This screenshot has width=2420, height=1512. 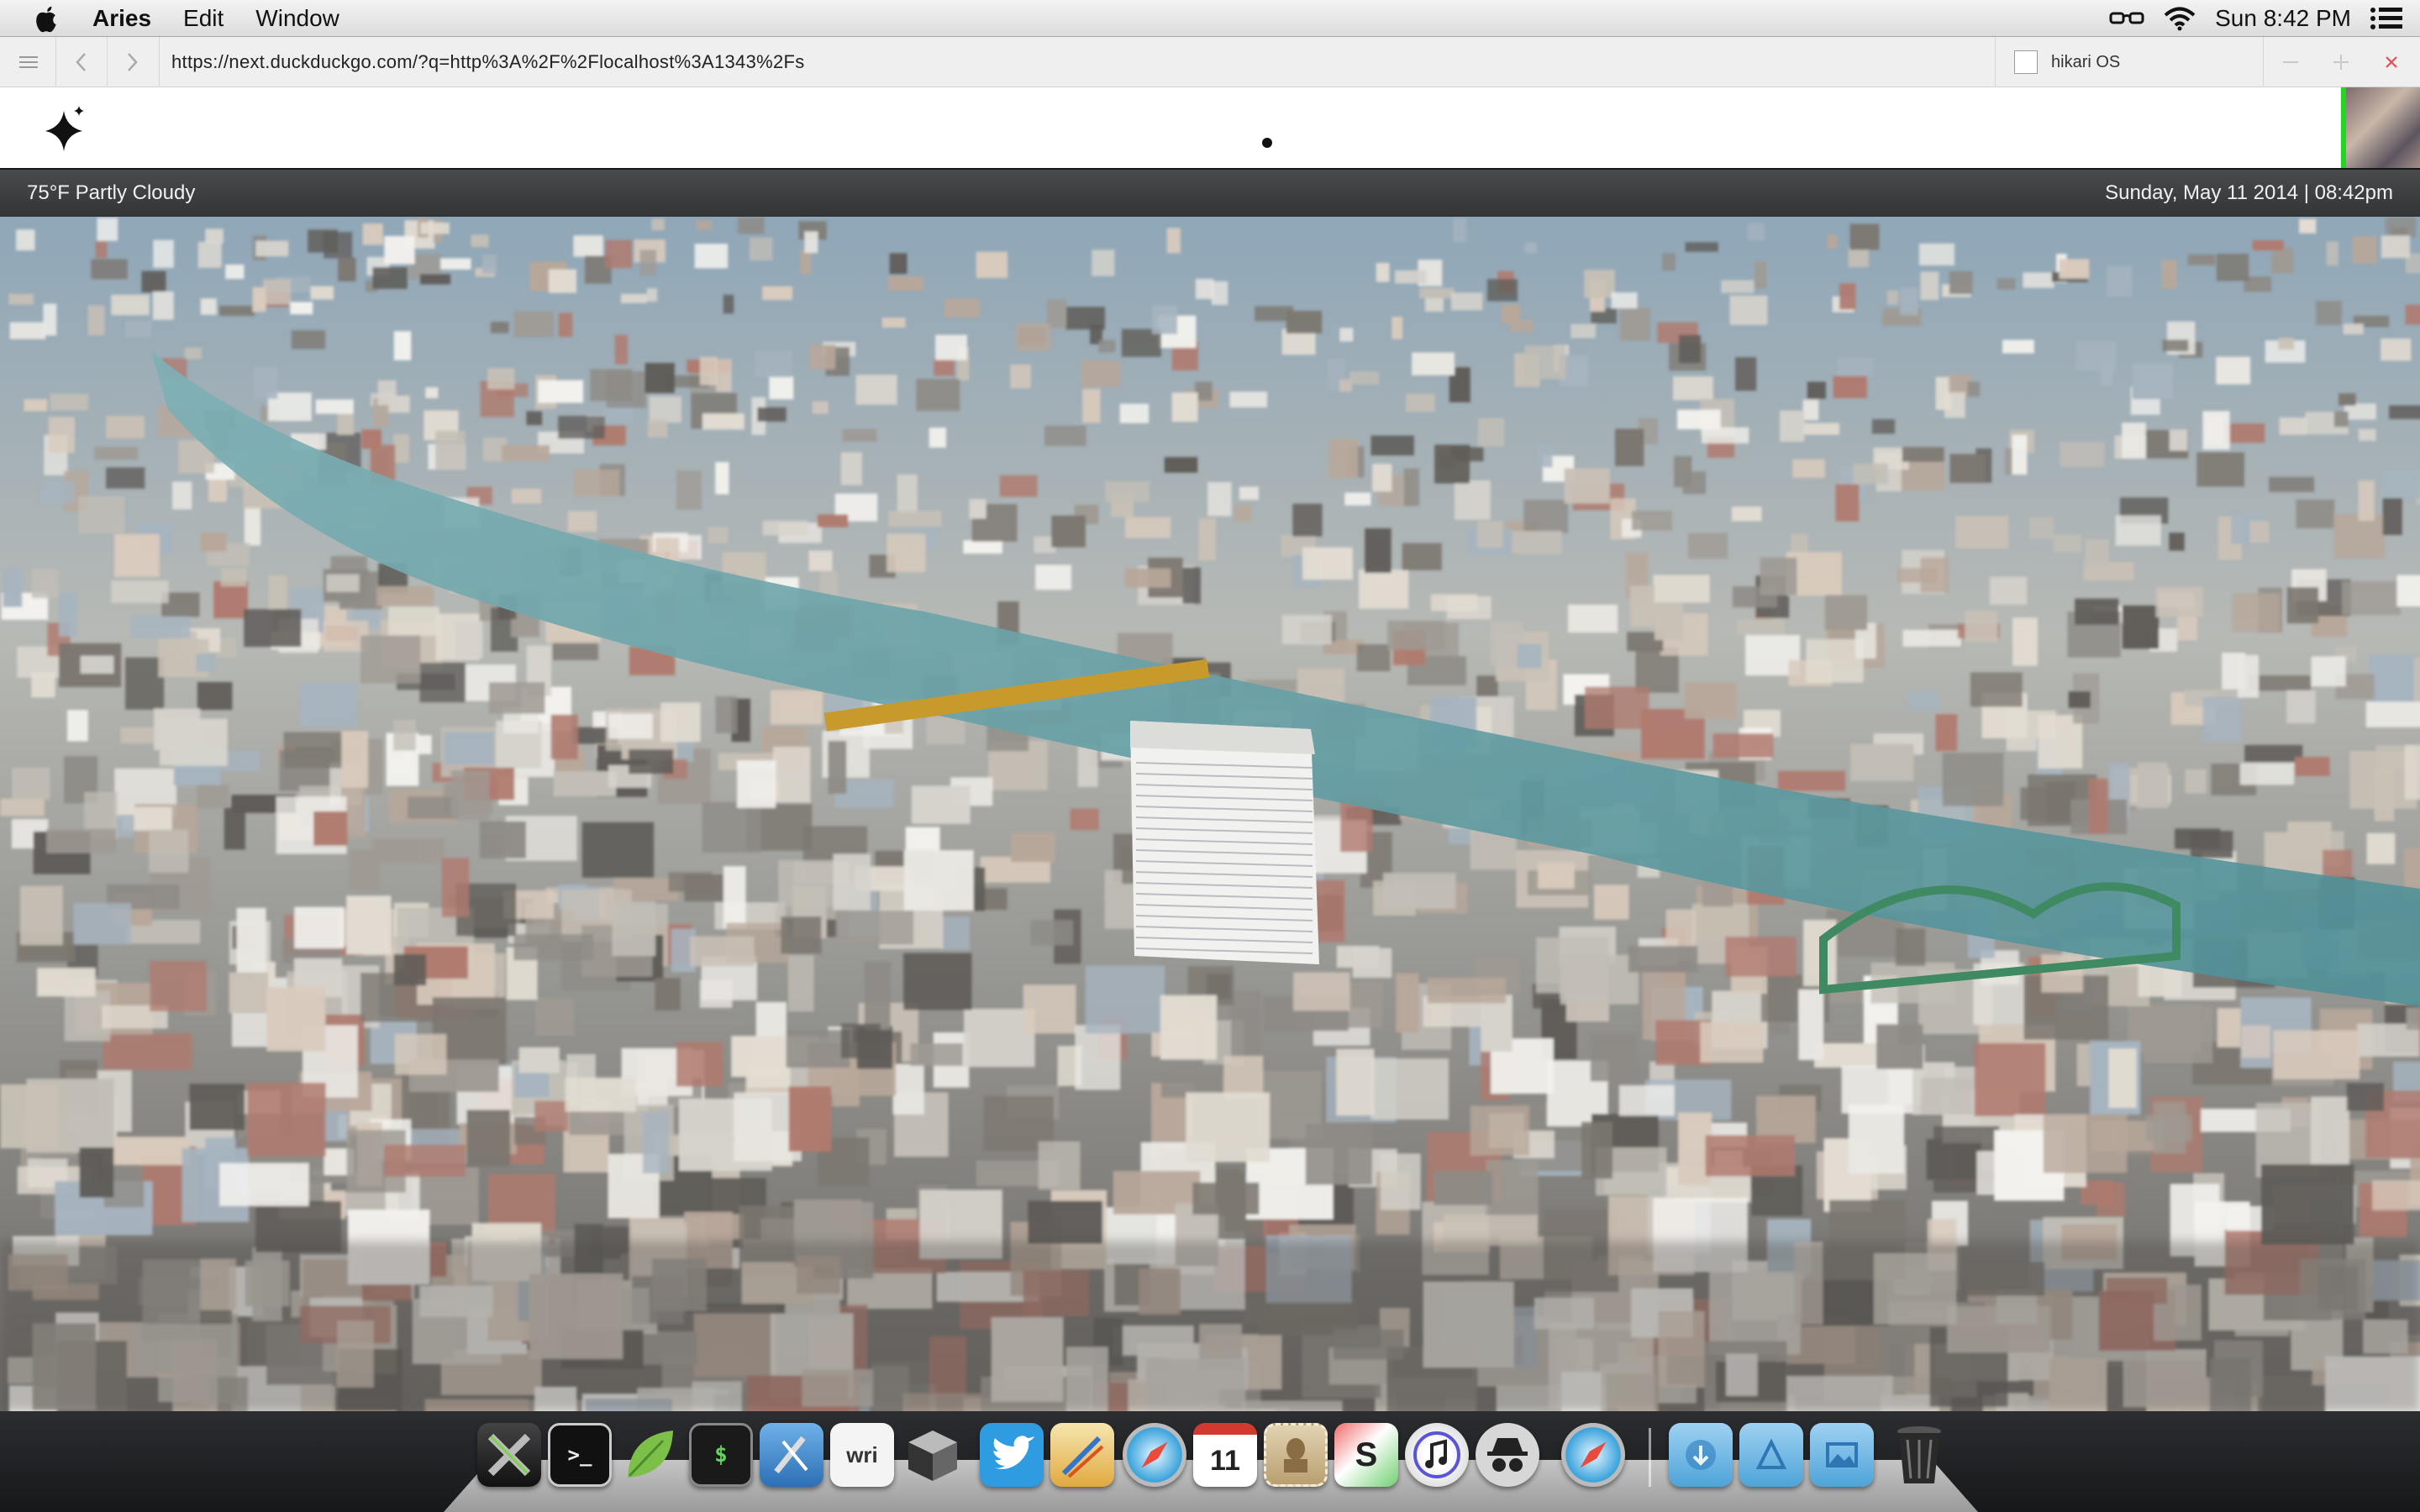 I want to click on page-indicator-dot, so click(x=1267, y=143).